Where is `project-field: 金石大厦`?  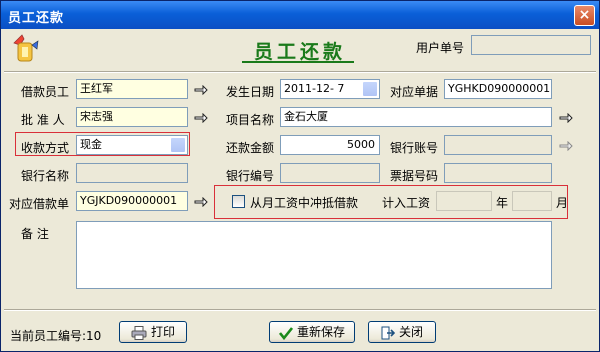 project-field: 金石大厦 is located at coordinates (416, 117).